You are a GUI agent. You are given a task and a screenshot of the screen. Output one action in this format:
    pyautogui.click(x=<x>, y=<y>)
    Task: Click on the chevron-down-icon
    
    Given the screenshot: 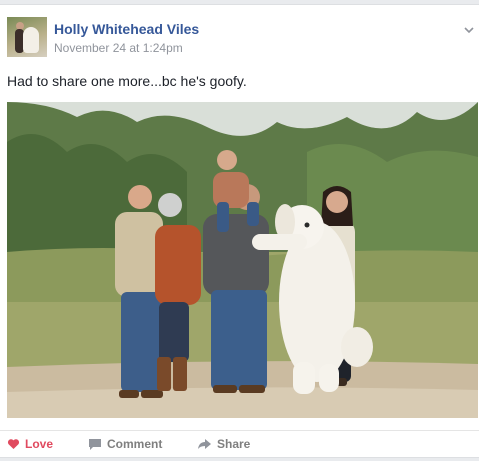 What is the action you would take?
    pyautogui.click(x=469, y=29)
    